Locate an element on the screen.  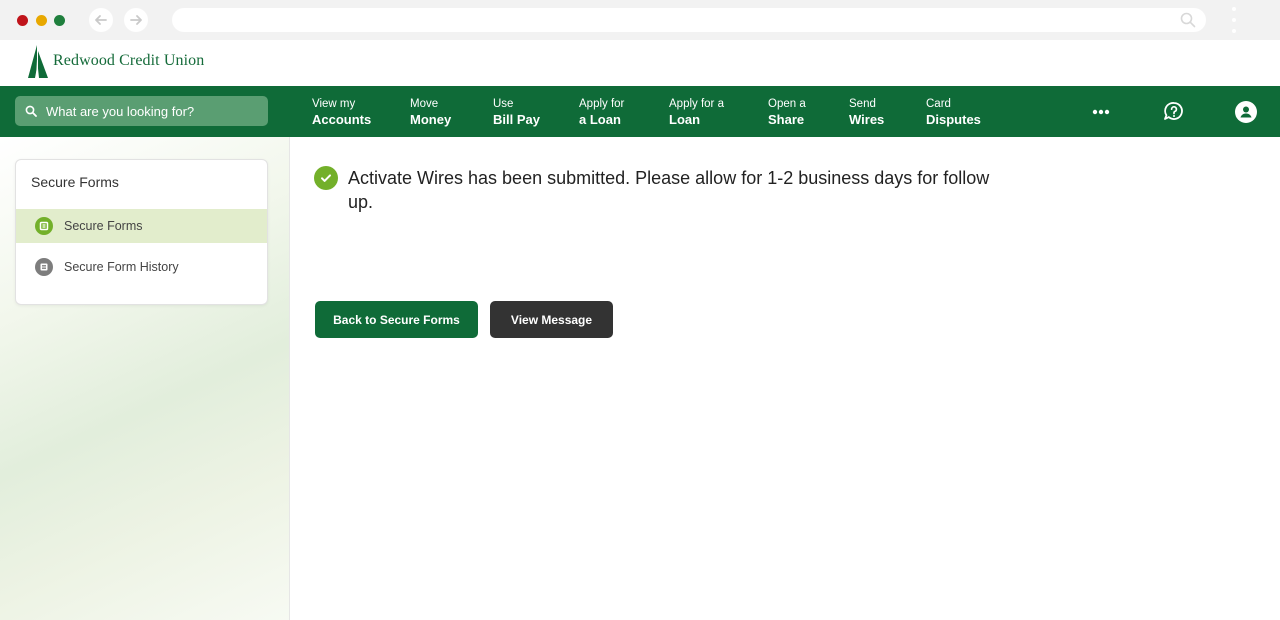
nav-label-line1: Send is located at coordinates (862, 104).